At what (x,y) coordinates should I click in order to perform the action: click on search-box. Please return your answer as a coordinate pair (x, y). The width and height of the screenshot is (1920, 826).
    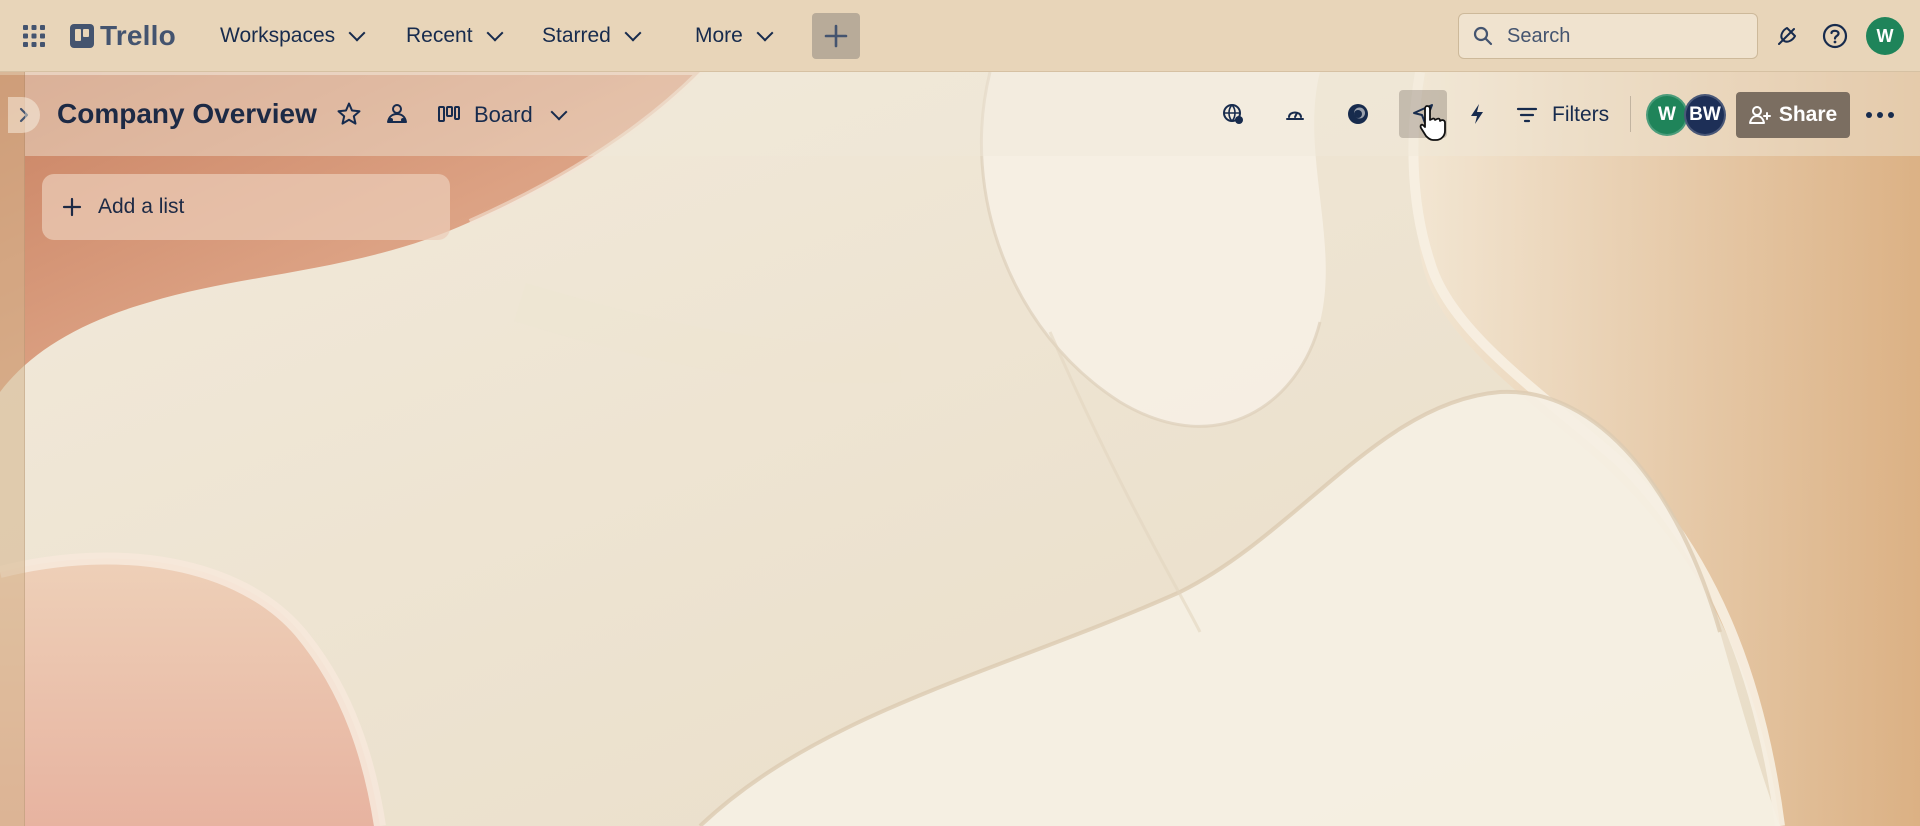
    Looking at the image, I should click on (1608, 36).